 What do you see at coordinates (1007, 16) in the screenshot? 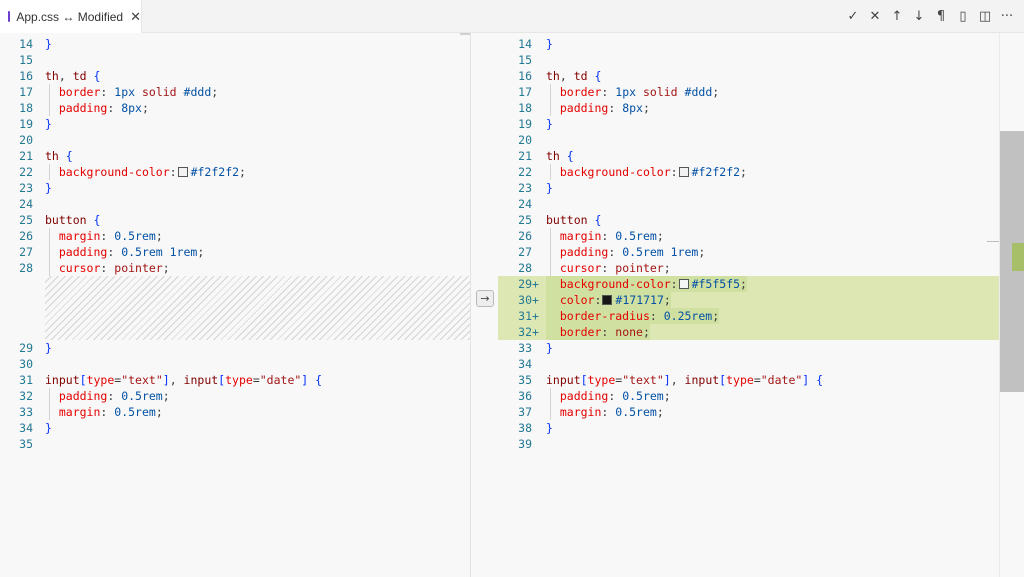
I see `more-icon: ···` at bounding box center [1007, 16].